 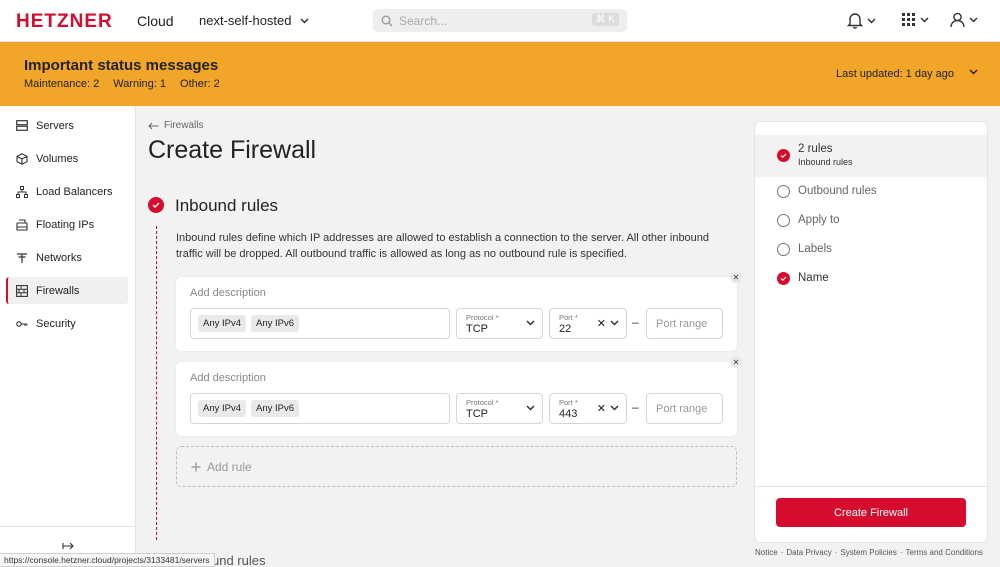 What do you see at coordinates (67, 125) in the screenshot?
I see `sidebar-item-servers: Servers` at bounding box center [67, 125].